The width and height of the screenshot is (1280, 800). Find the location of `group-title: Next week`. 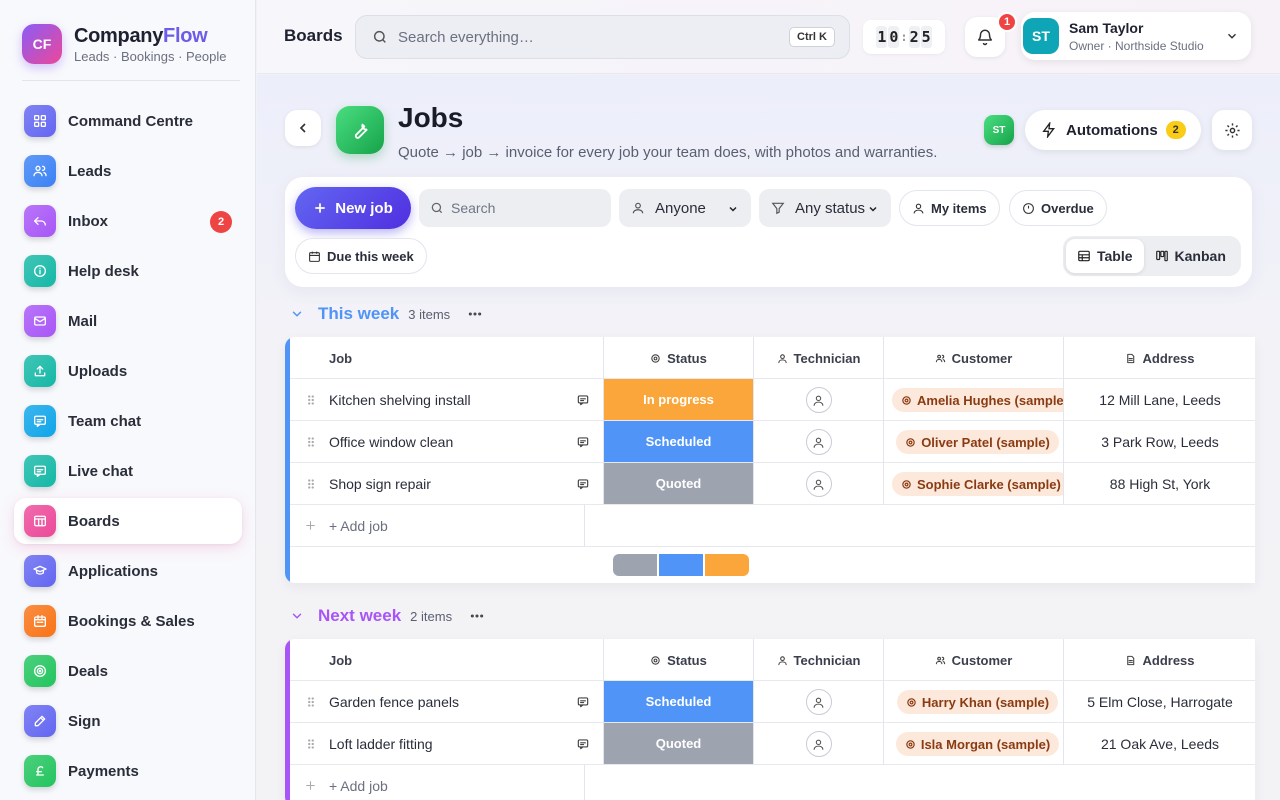

group-title: Next week is located at coordinates (359, 616).